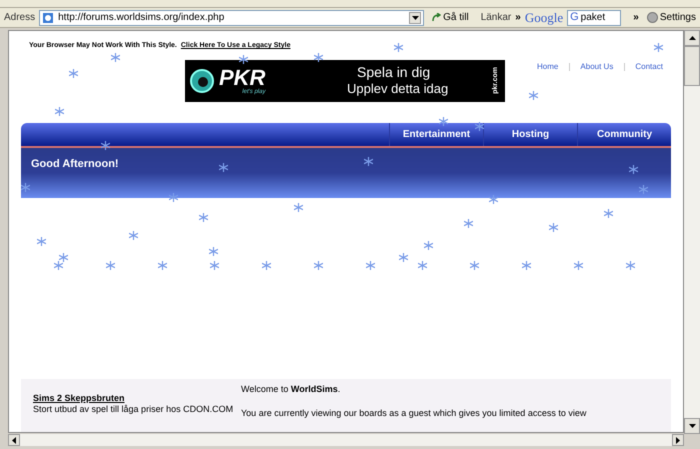  Describe the element at coordinates (450, 17) in the screenshot. I see `go-button: Gå till` at that location.